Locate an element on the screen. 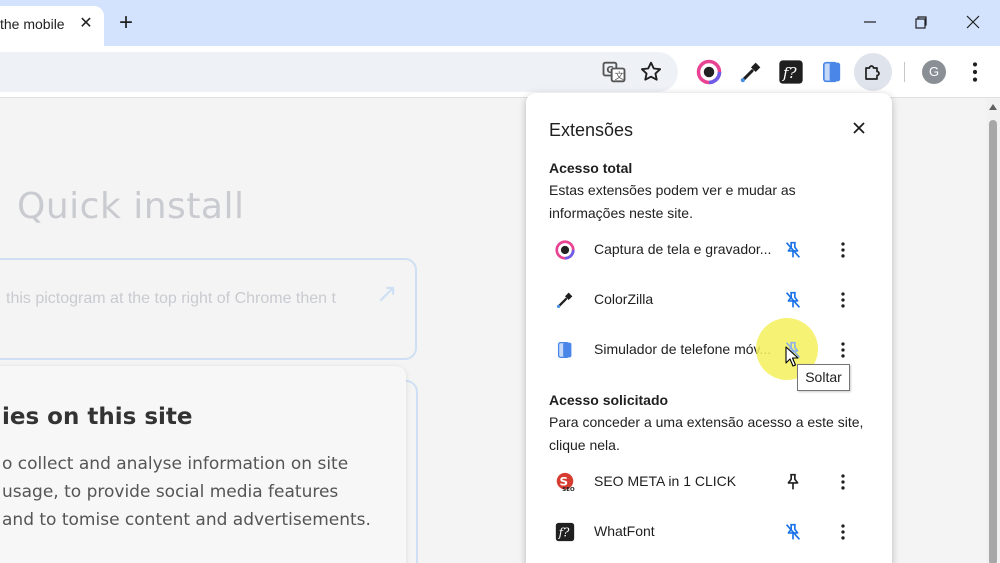 The height and width of the screenshot is (563, 1000). new-tab-button: + is located at coordinates (126, 23).